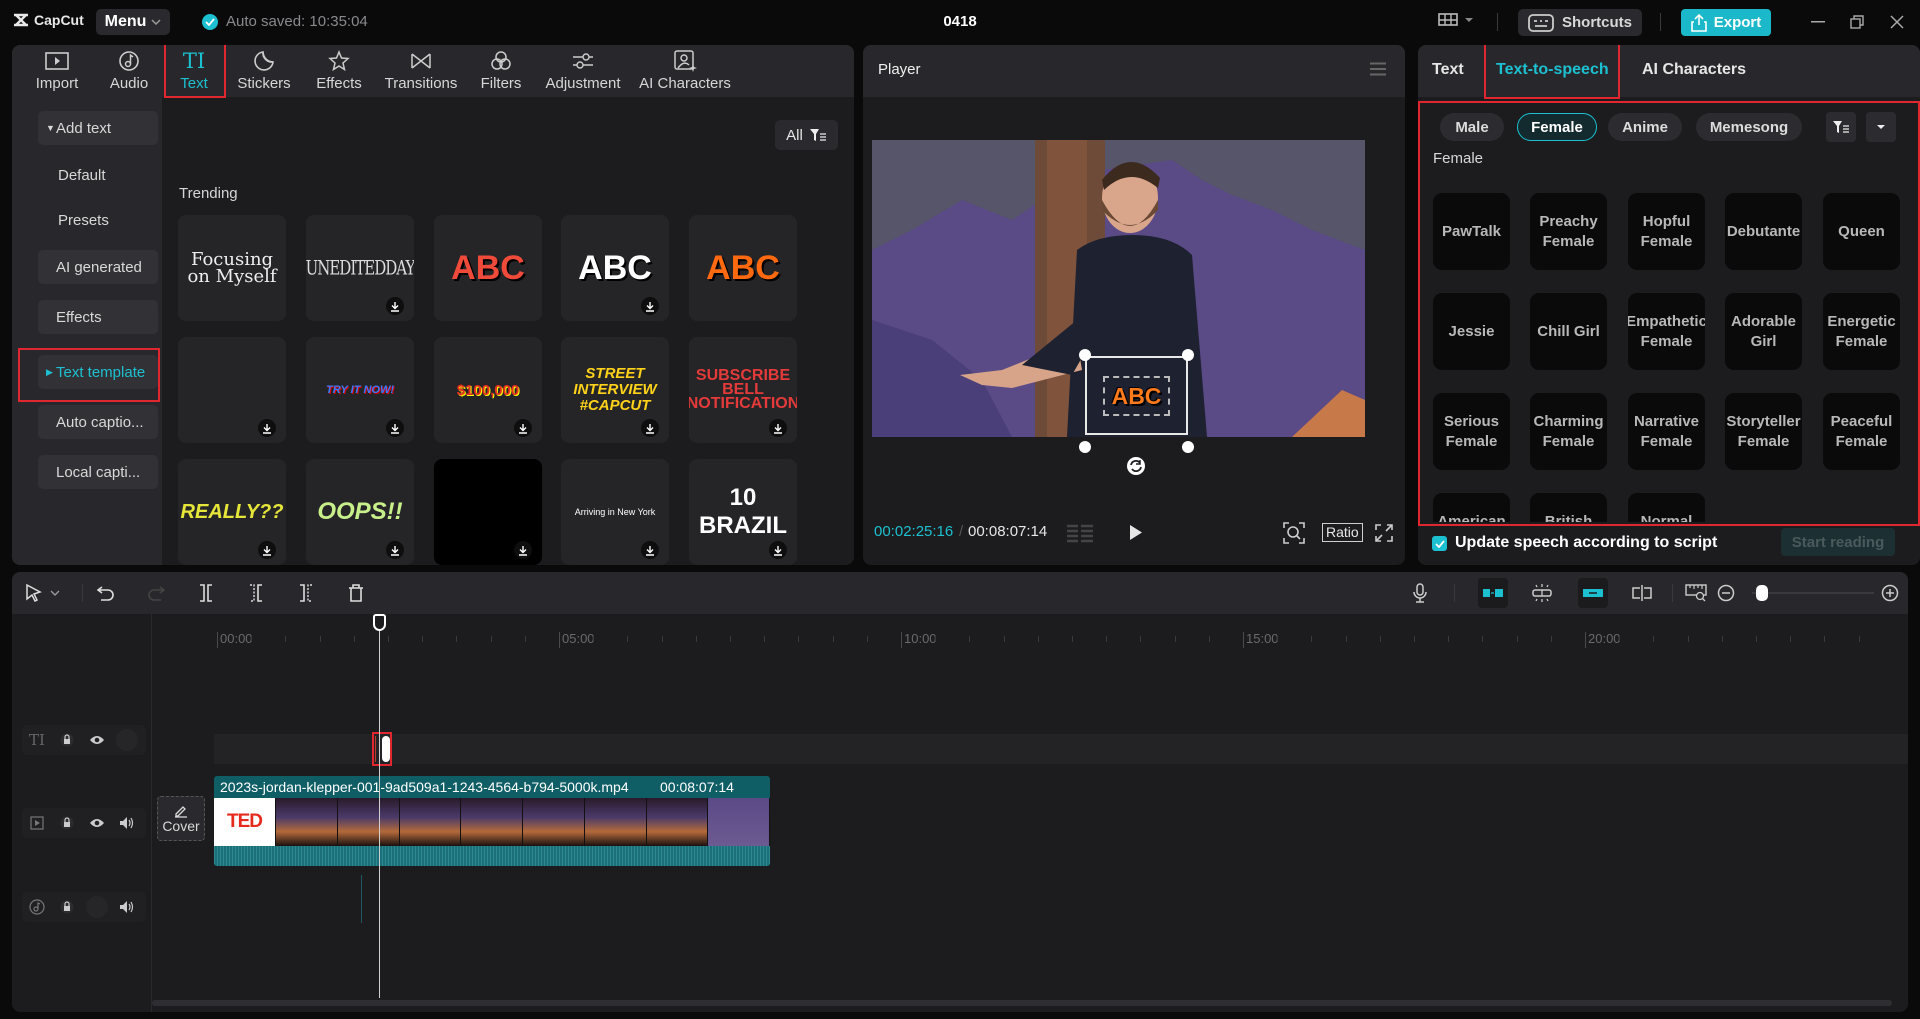 The width and height of the screenshot is (1920, 1019). I want to click on category-male: Male, so click(1472, 127).